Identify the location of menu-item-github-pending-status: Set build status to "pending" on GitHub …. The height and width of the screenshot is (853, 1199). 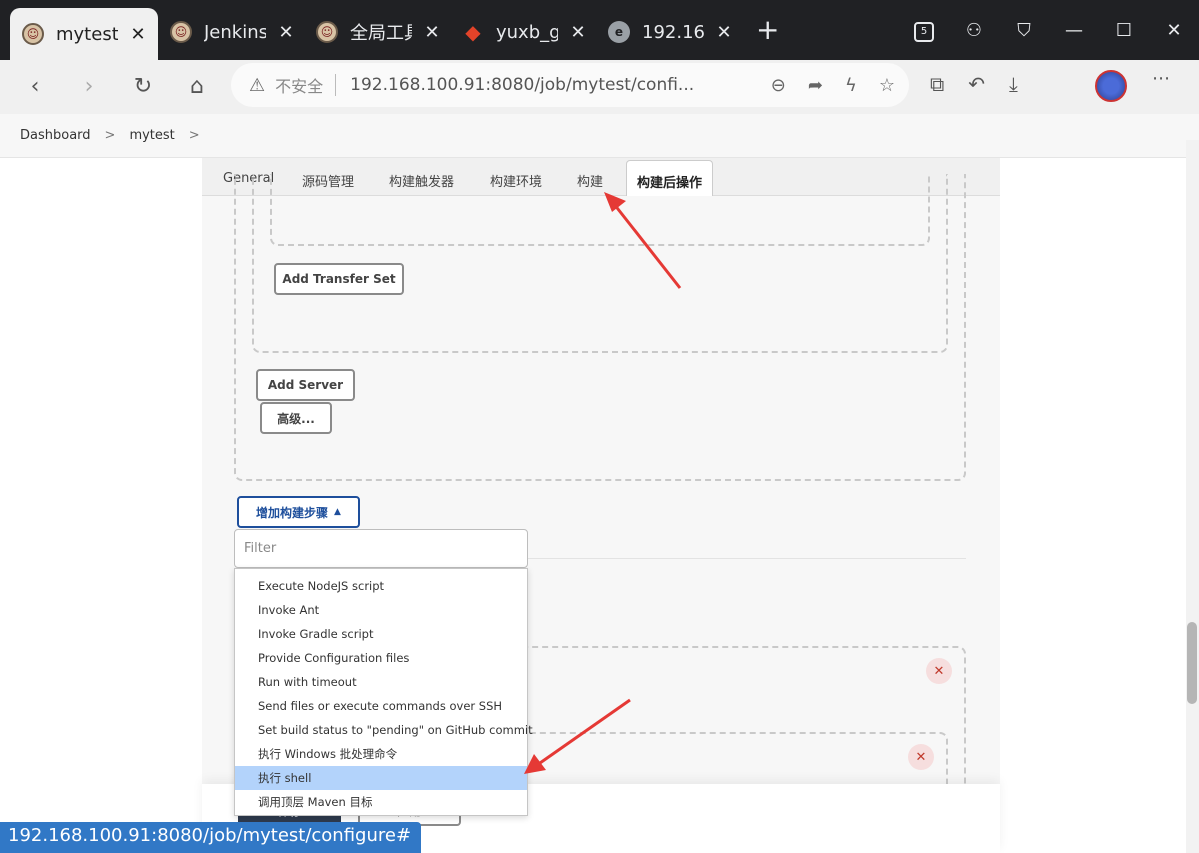
(384, 730).